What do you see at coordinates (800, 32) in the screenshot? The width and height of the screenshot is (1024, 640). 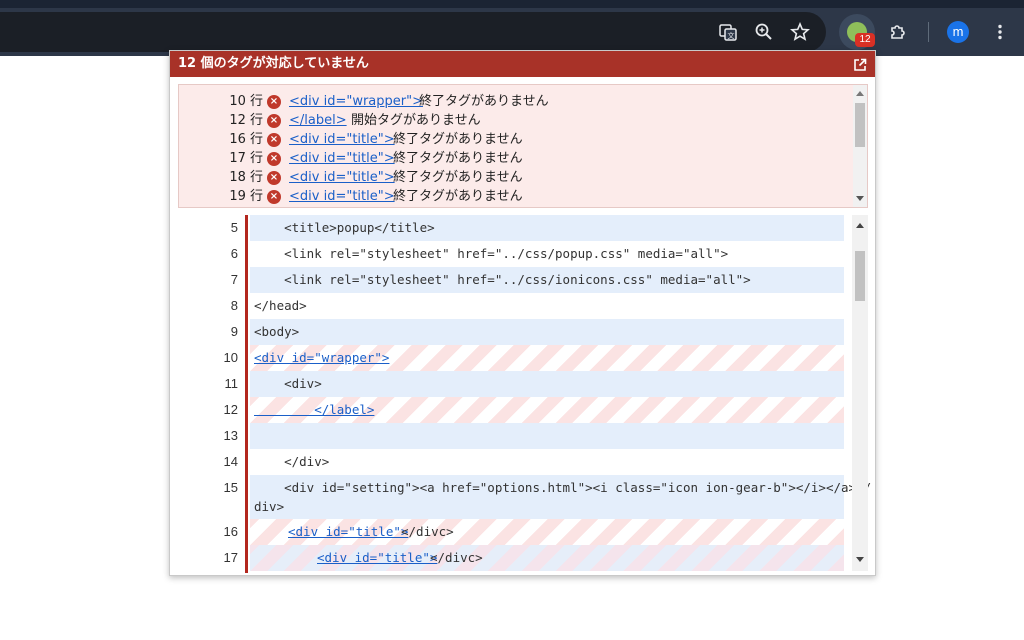 I see `bookmark-star-icon` at bounding box center [800, 32].